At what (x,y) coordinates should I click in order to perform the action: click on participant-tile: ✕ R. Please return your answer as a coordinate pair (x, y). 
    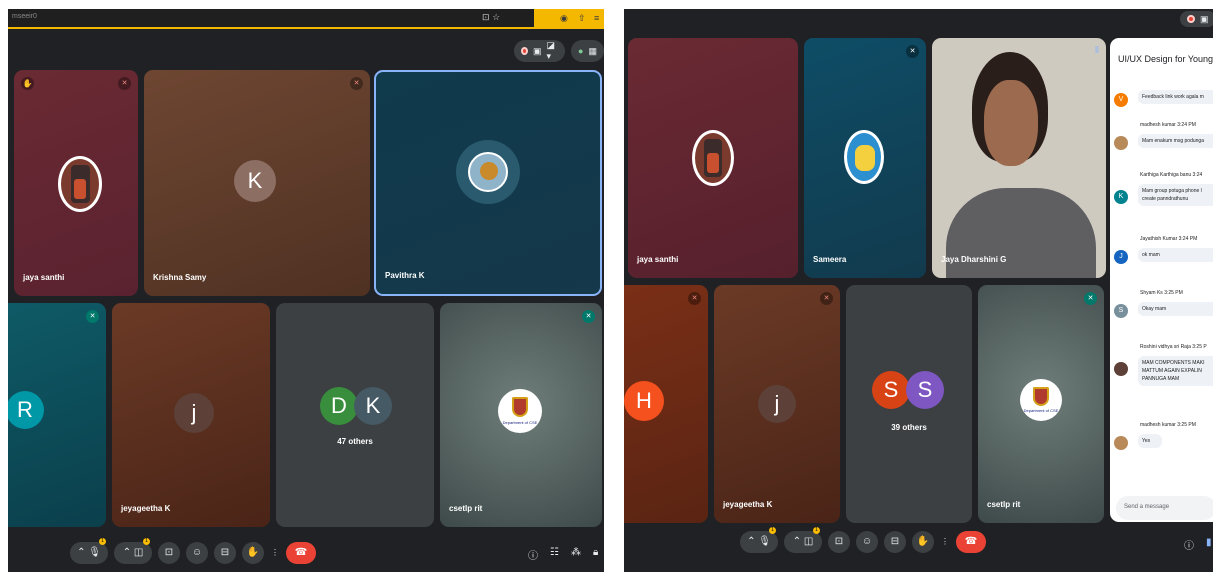
    Looking at the image, I should click on (57, 415).